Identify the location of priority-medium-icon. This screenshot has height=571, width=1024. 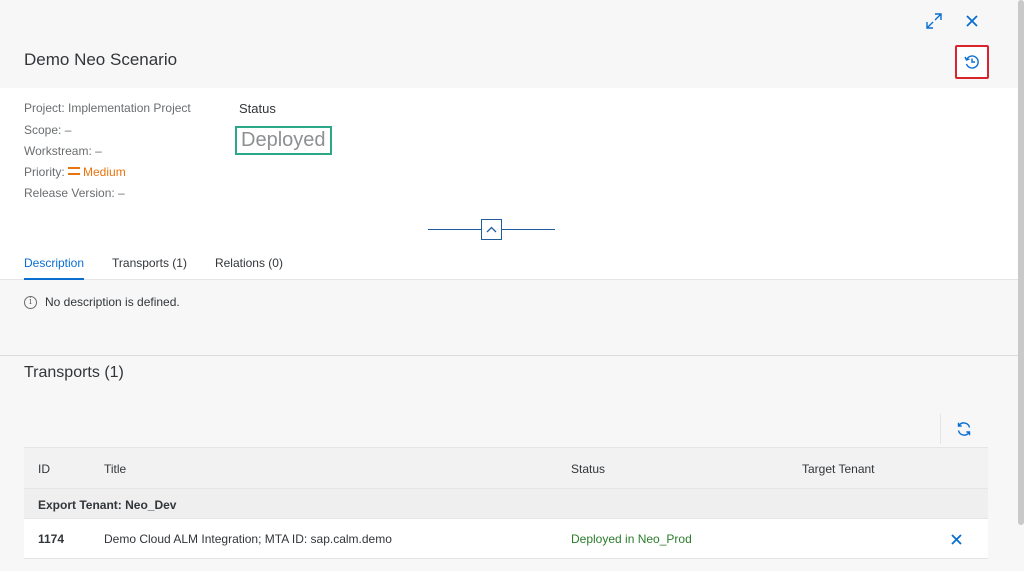
(74, 171).